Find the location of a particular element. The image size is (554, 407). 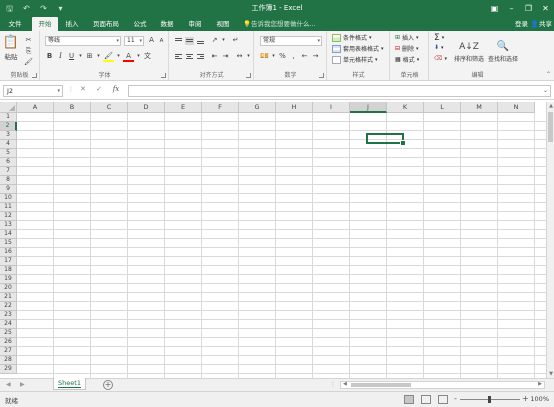

row-header: 9 is located at coordinates (8, 189).